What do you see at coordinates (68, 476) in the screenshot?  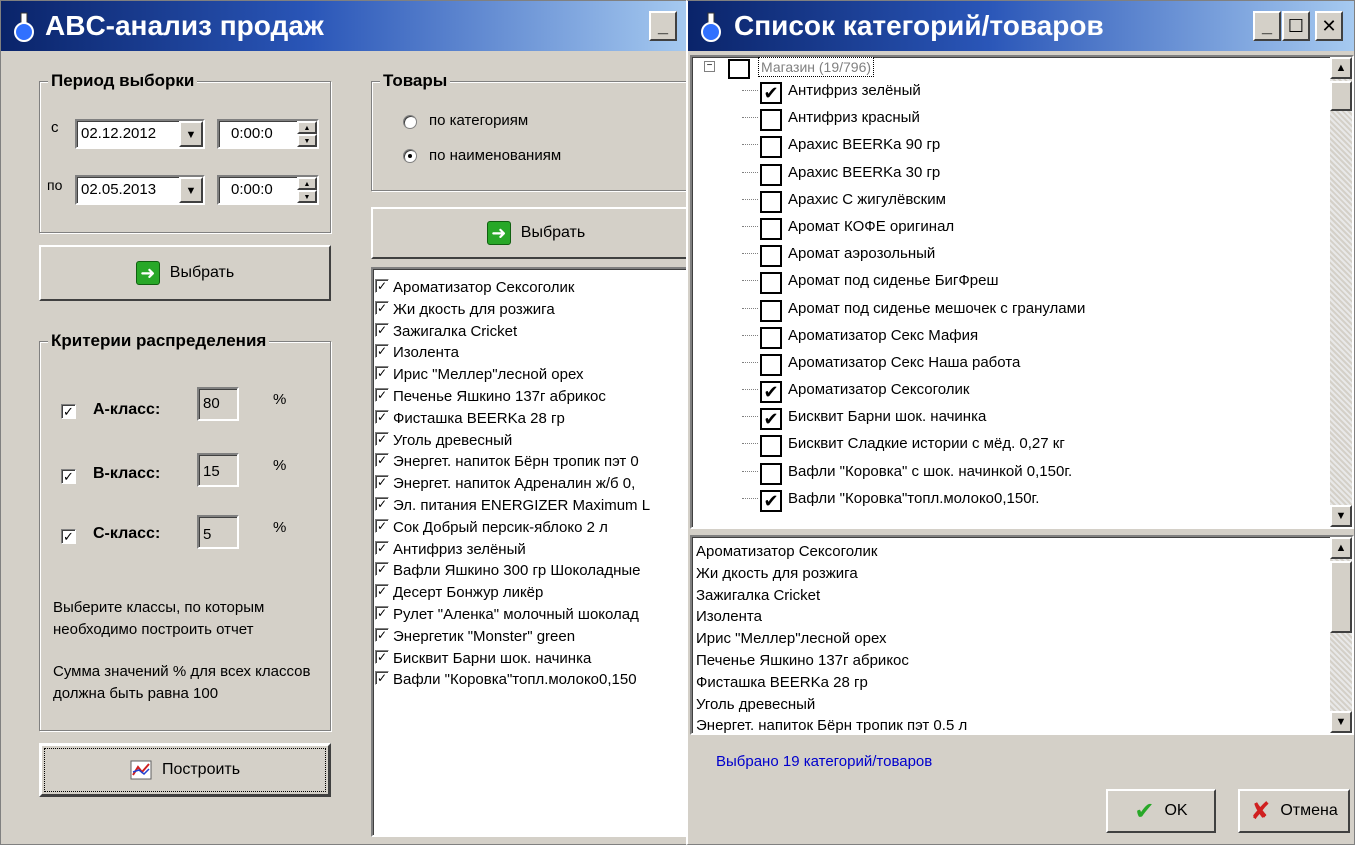 I see `b-class-checkbox: ✓` at bounding box center [68, 476].